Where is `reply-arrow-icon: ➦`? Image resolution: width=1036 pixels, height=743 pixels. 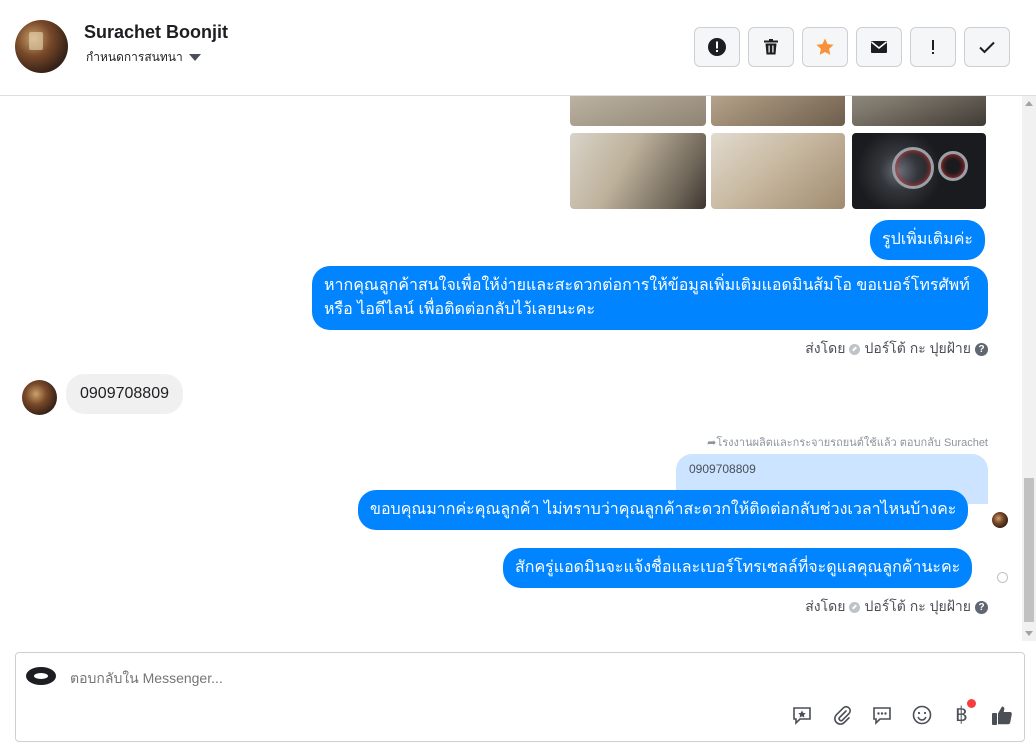
reply-arrow-icon: ➦ is located at coordinates (712, 443).